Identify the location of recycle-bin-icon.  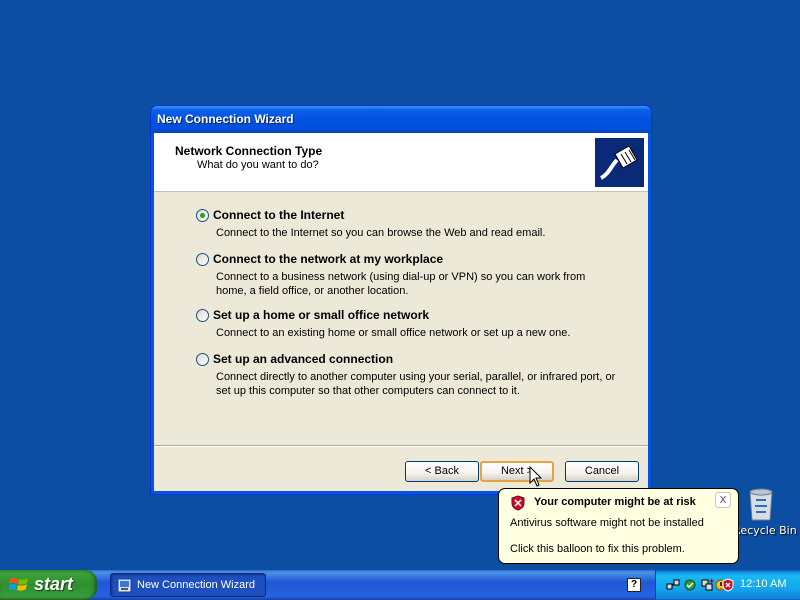
(761, 504).